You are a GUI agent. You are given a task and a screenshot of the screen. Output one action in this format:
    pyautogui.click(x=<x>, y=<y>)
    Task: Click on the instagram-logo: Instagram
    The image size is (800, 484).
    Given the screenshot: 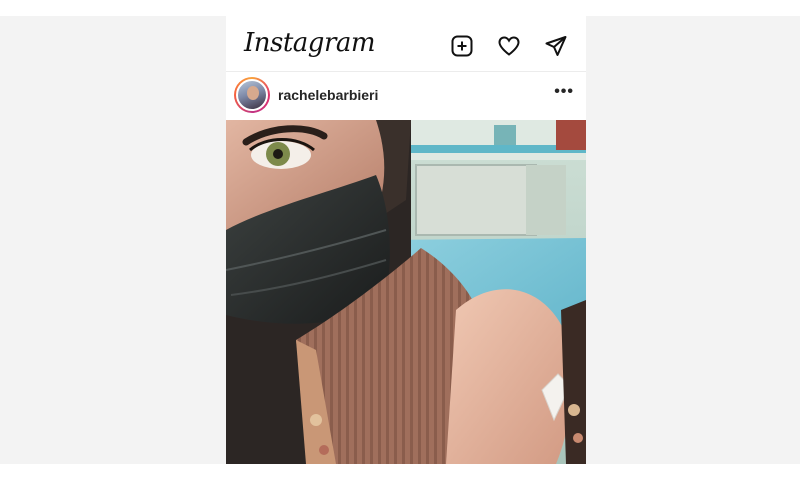 What is the action you would take?
    pyautogui.click(x=310, y=43)
    